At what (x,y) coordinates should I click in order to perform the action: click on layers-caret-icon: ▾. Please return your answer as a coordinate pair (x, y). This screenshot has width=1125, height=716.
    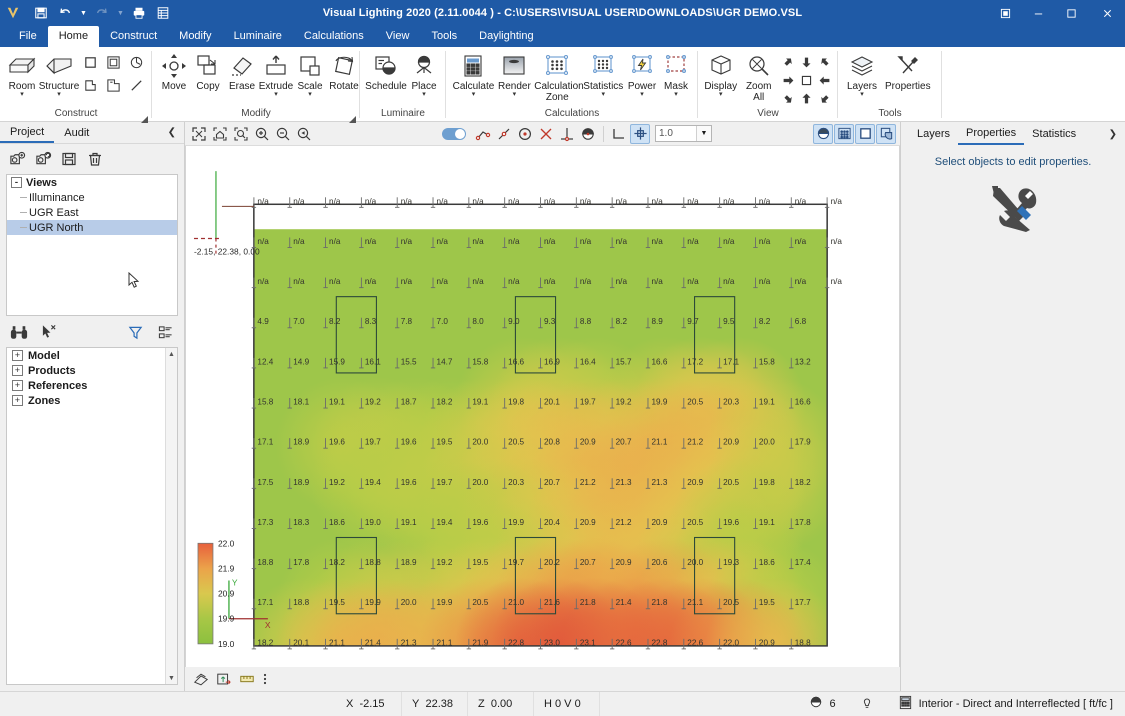
    Looking at the image, I should click on (862, 94).